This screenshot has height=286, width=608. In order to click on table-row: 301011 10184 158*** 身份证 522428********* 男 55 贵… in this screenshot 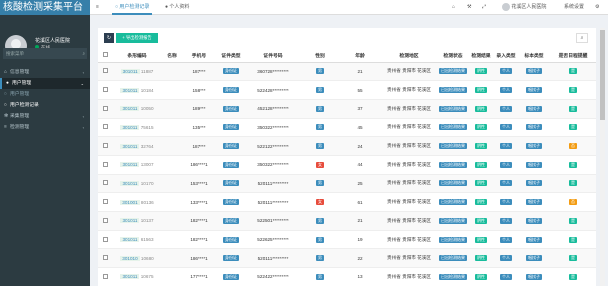, I will do `click(347, 90)`.